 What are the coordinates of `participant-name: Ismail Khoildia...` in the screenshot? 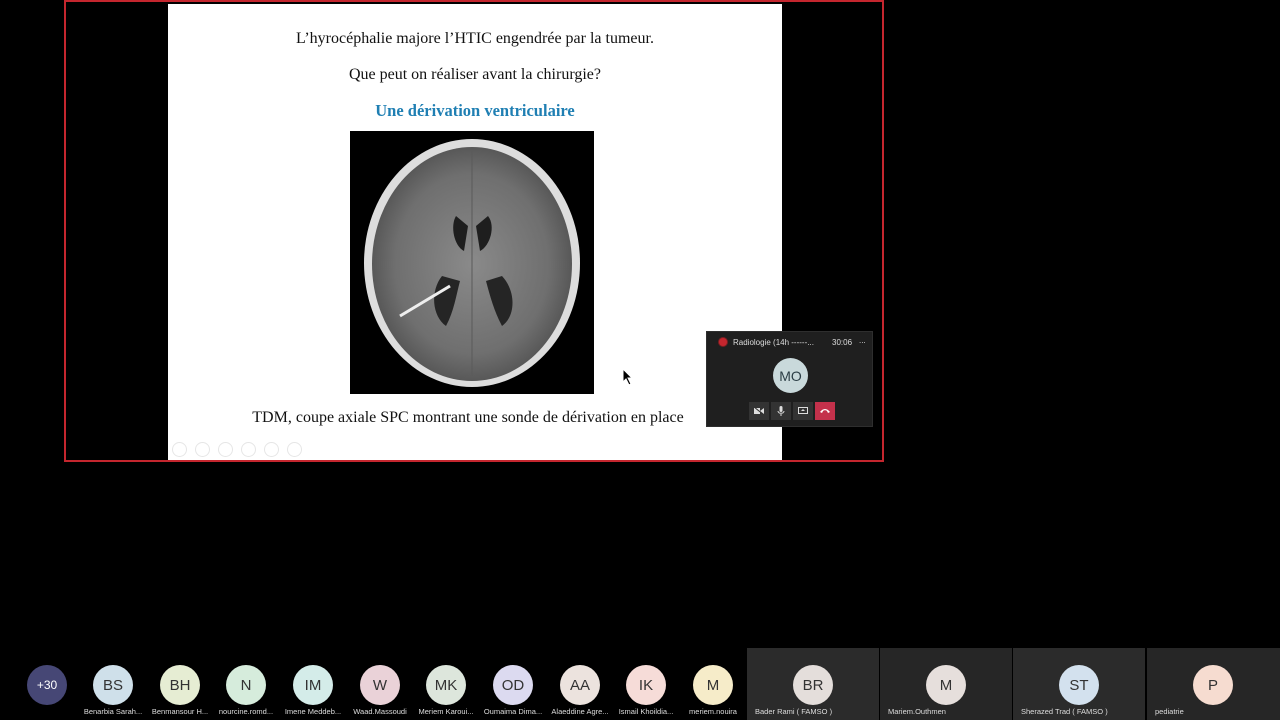 It's located at (646, 711).